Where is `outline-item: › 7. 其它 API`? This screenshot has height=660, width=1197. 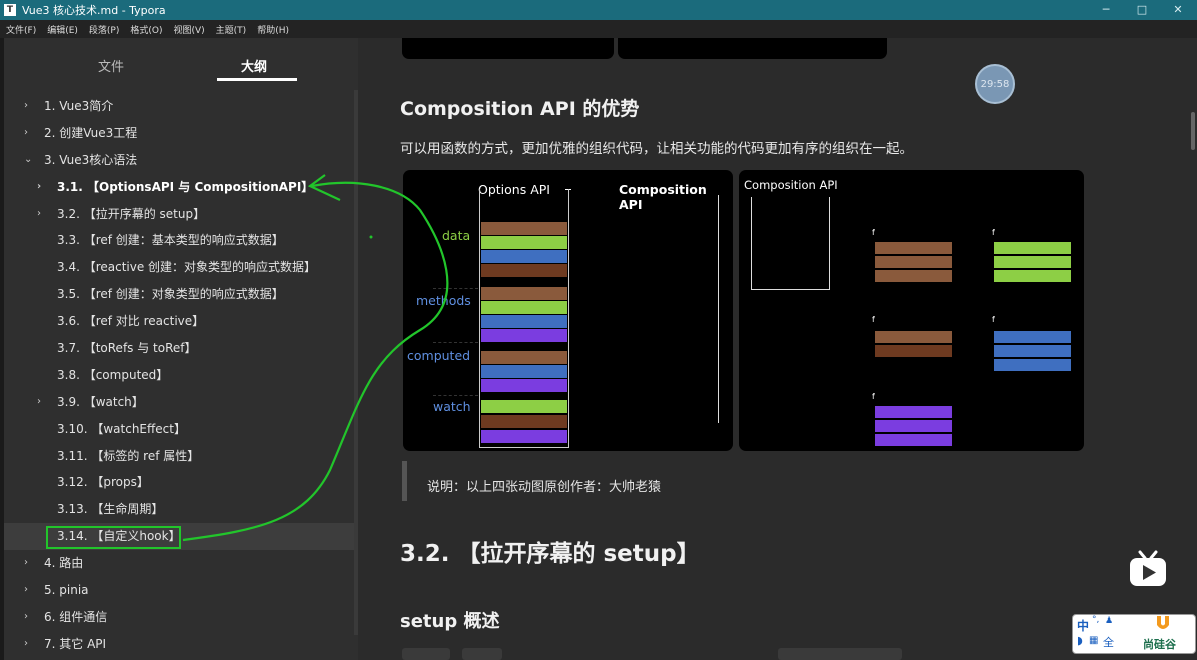
outline-item: › 7. 其它 API is located at coordinates (179, 644).